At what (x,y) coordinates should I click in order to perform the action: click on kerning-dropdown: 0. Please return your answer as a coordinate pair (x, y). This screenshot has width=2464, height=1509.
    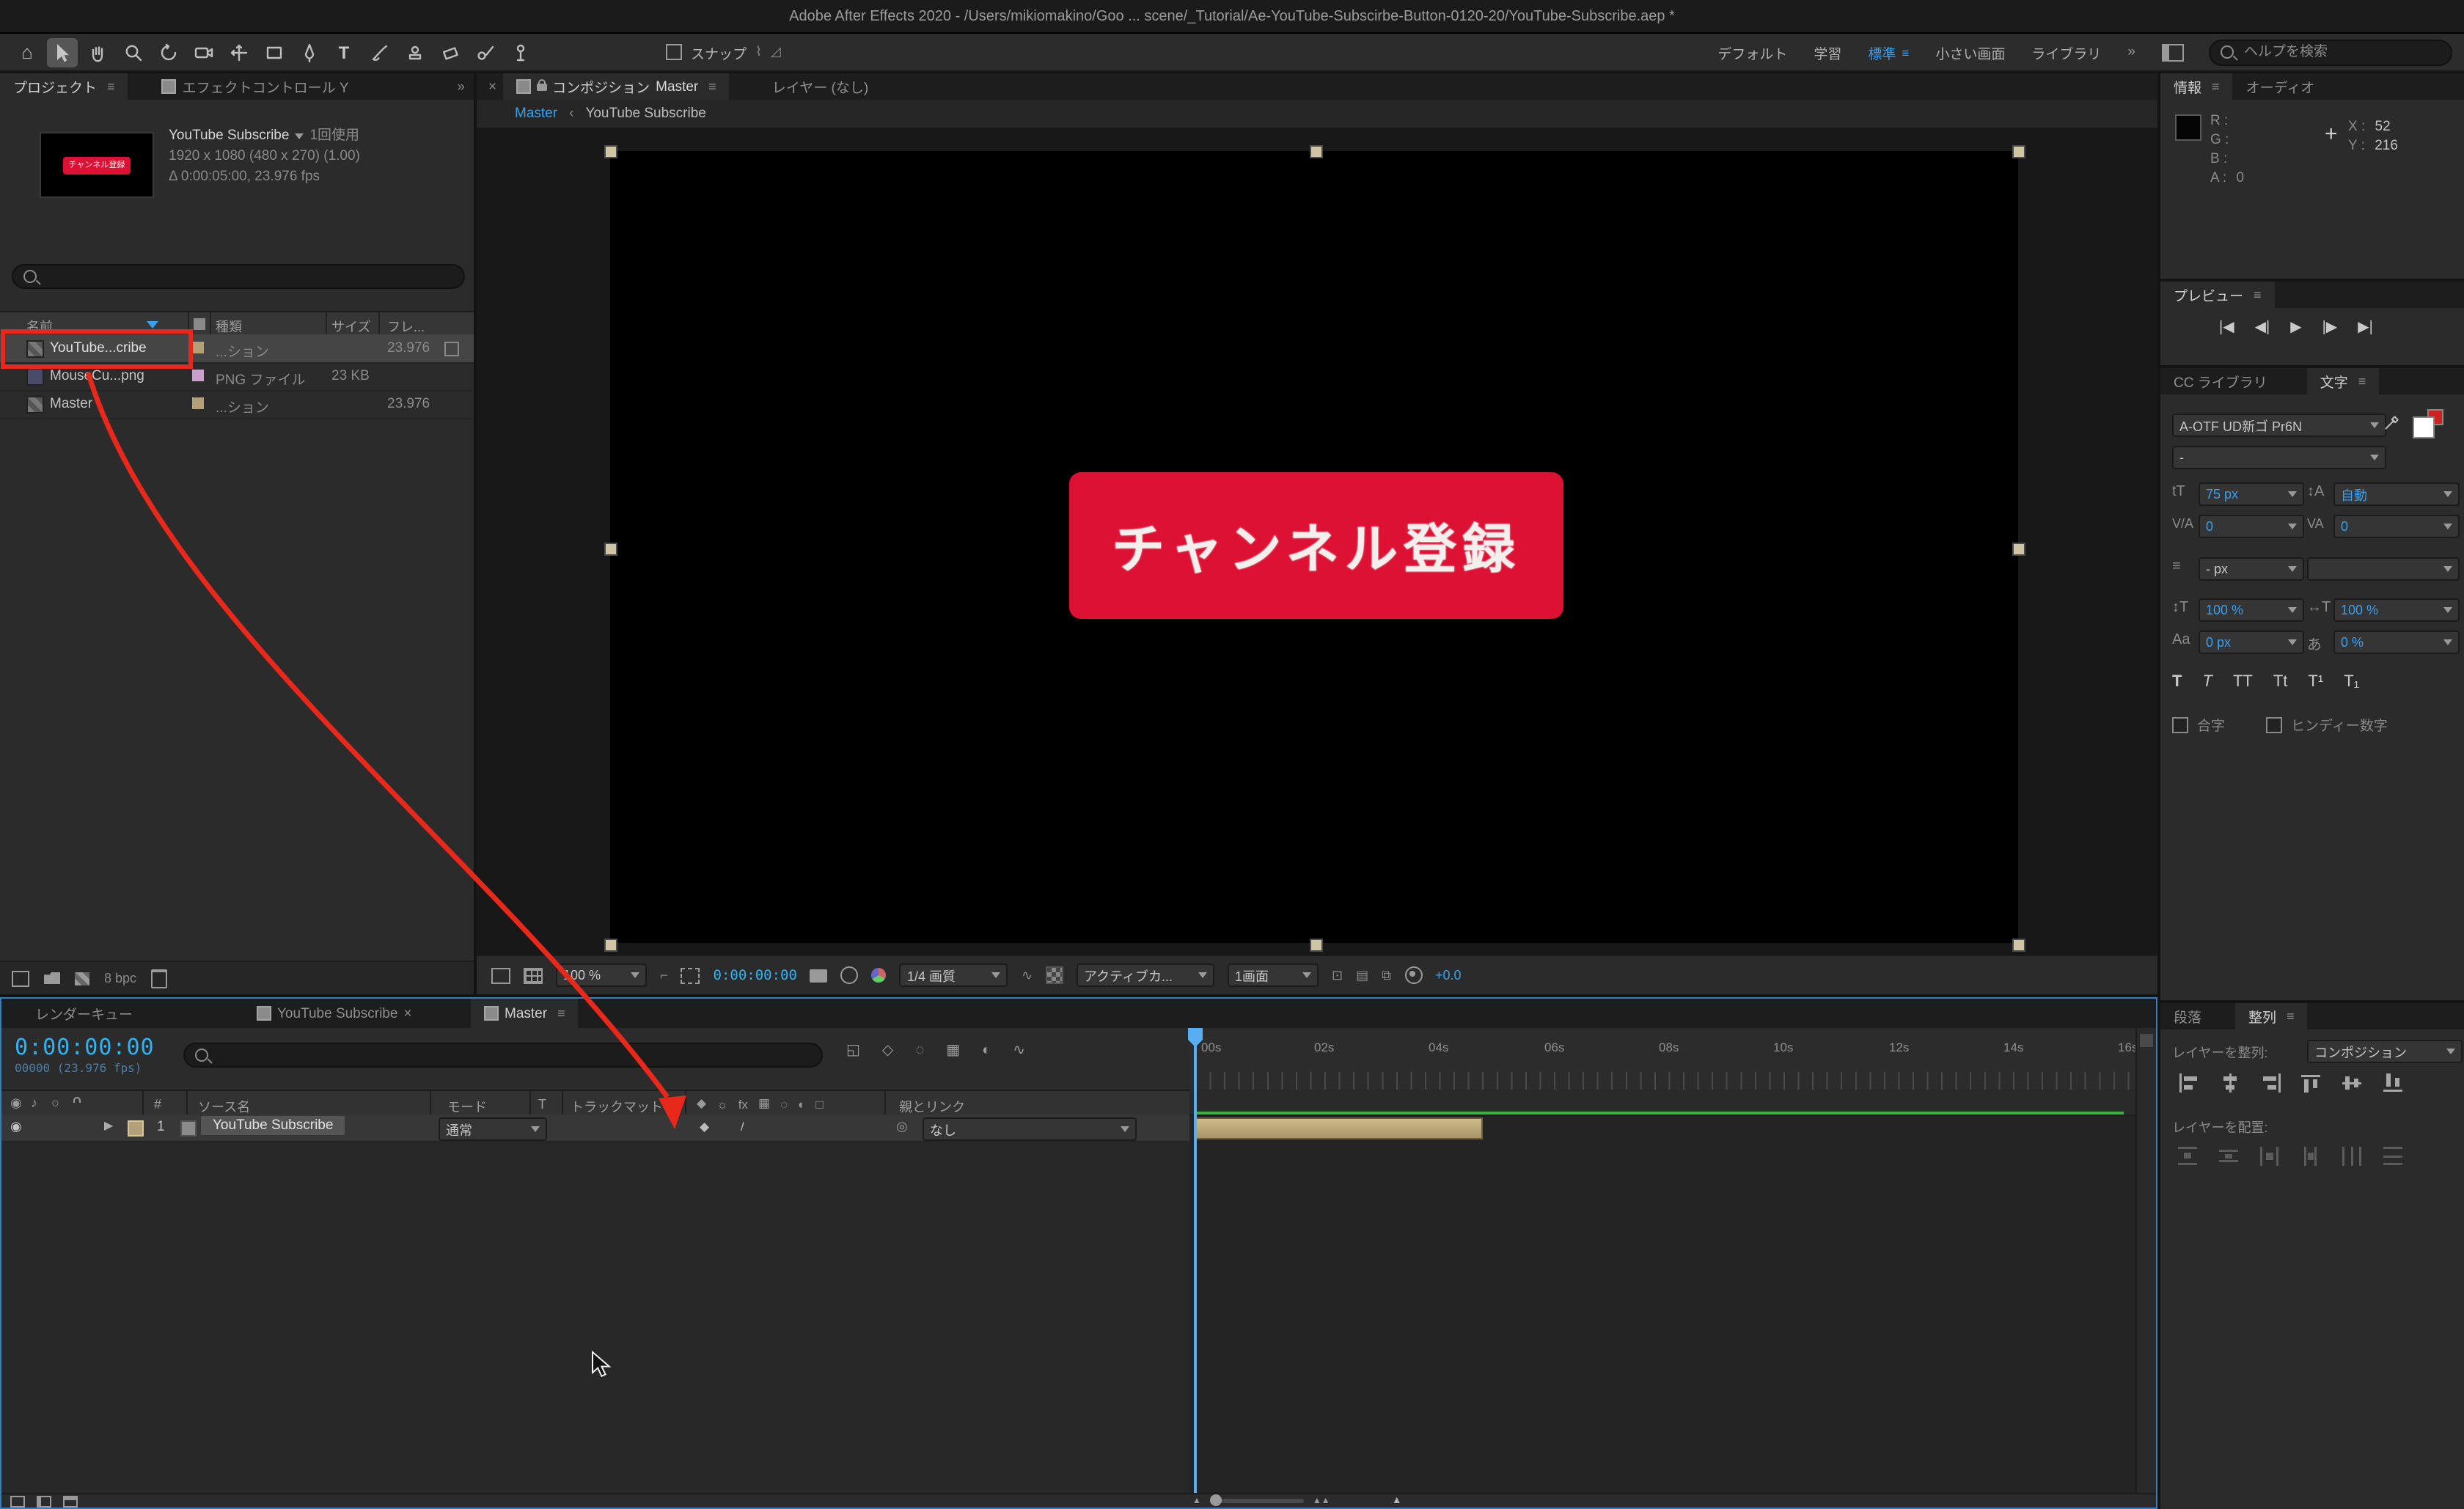
    Looking at the image, I should click on (2251, 526).